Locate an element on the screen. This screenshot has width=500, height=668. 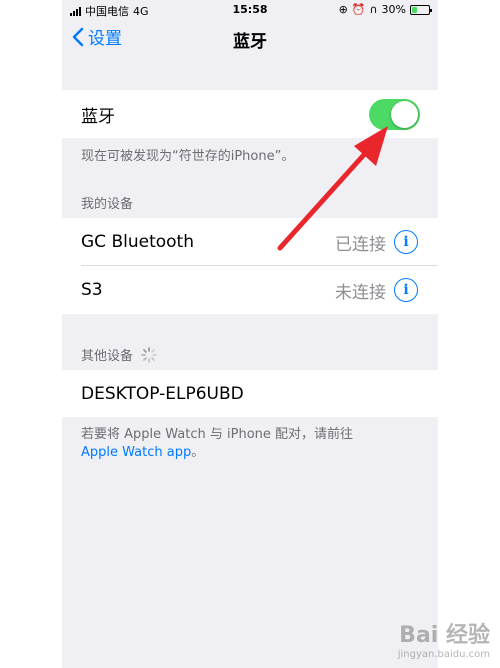
loading-spinner-icon is located at coordinates (149, 354).